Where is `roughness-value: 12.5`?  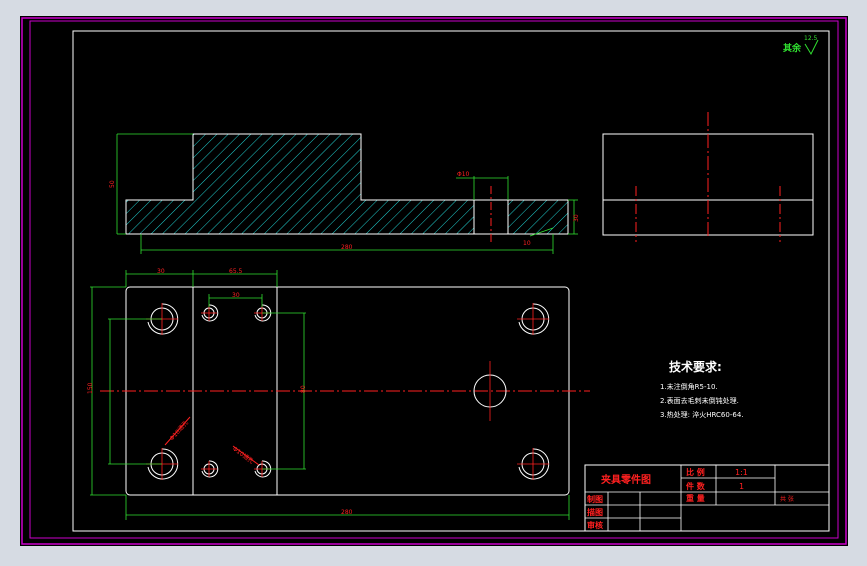
roughness-value: 12.5 is located at coordinates (811, 38).